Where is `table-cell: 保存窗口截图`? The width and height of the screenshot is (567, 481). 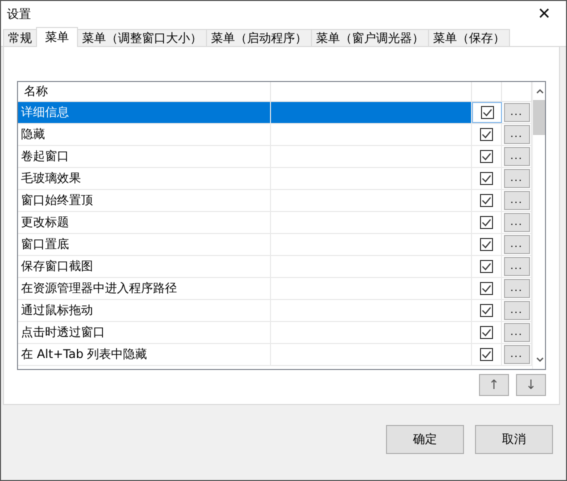 table-cell: 保存窗口截图 is located at coordinates (144, 266).